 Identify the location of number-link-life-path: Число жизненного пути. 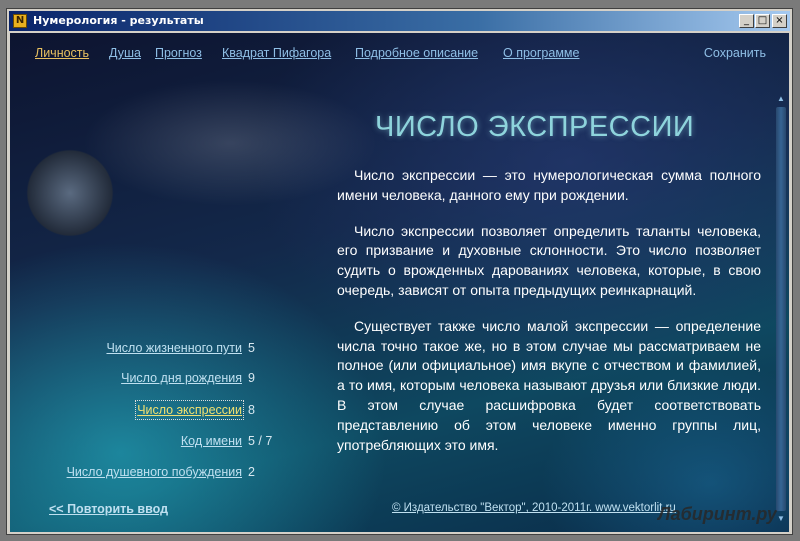
(174, 348).